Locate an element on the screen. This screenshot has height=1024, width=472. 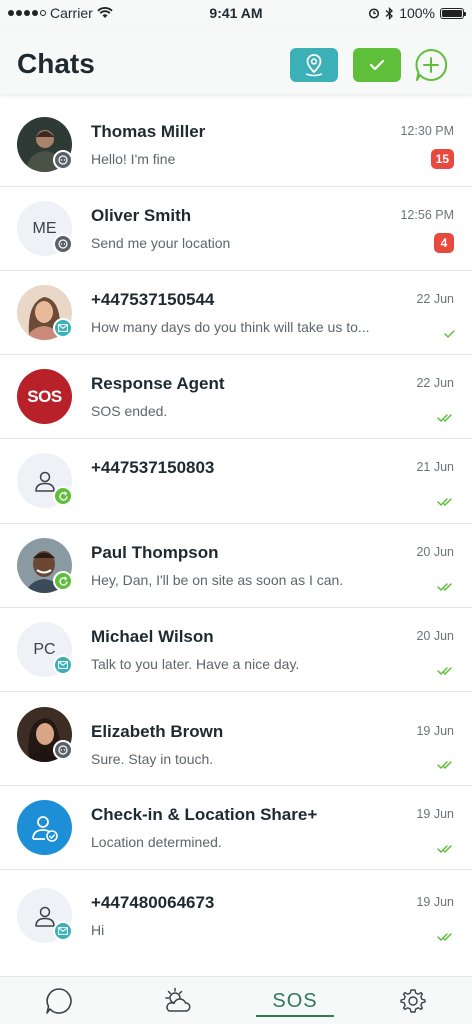
chat-row: +447537150803 21 Jun is located at coordinates (236, 481).